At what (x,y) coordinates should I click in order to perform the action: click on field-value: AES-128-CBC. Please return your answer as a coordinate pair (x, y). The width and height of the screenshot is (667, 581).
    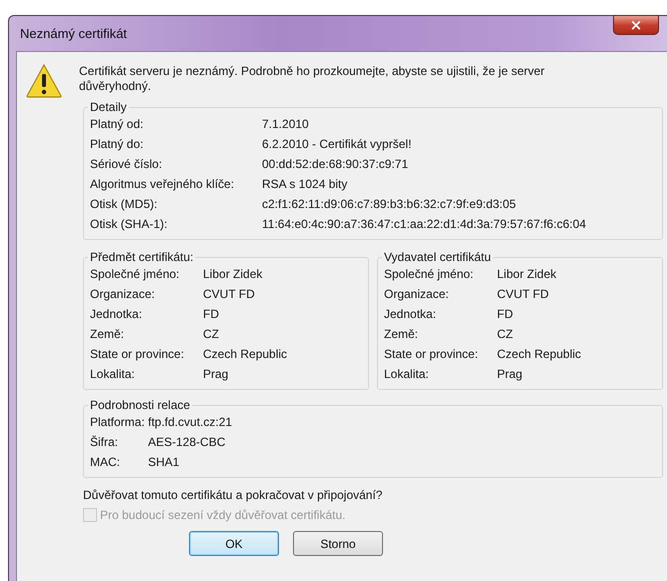
    Looking at the image, I should click on (187, 442).